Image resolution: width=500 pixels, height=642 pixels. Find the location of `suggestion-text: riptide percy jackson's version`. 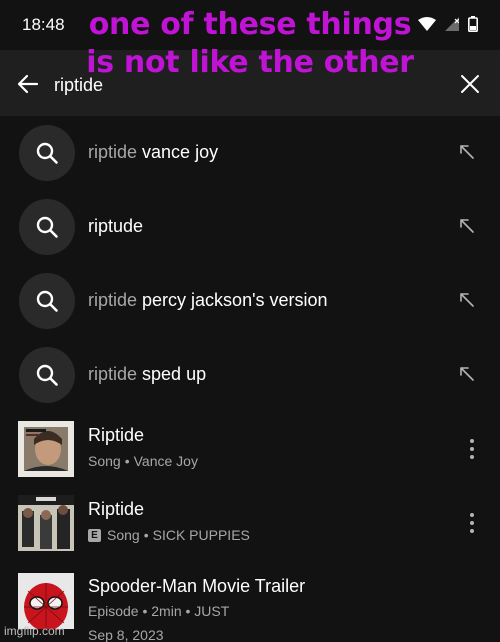

suggestion-text: riptide percy jackson's version is located at coordinates (208, 300).